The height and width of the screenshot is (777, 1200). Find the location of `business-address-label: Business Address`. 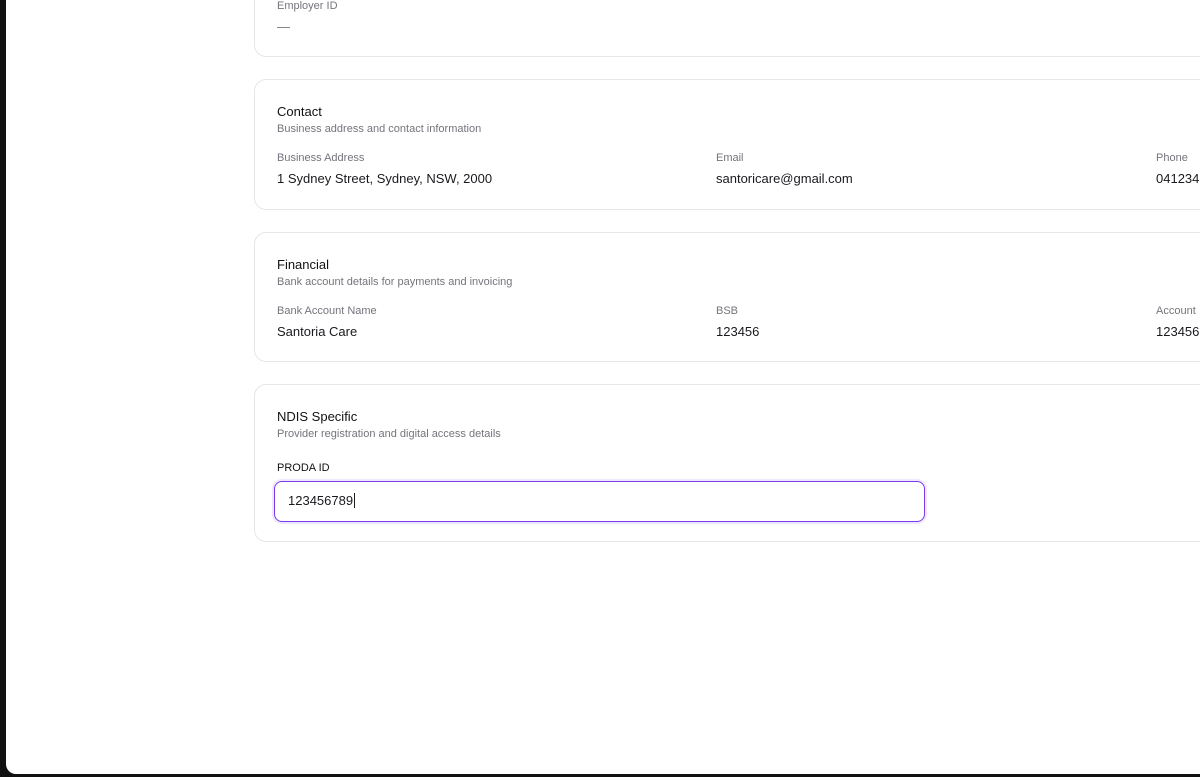

business-address-label: Business Address is located at coordinates (321, 158).